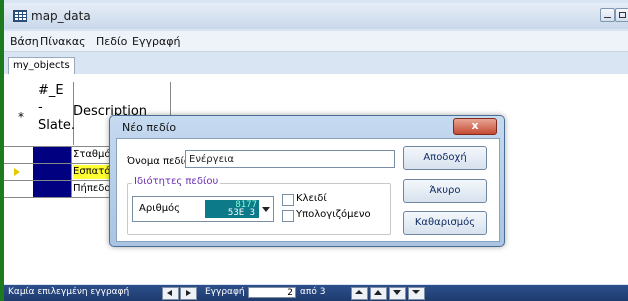  I want to click on window-title: map_data, so click(61, 16).